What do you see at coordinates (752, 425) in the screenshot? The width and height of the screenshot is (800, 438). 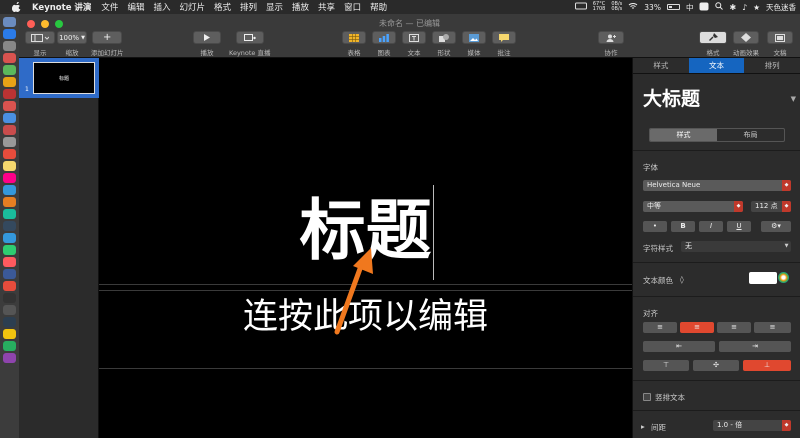 I see `spacing-select: 1.0 - 倍 ◆` at bounding box center [752, 425].